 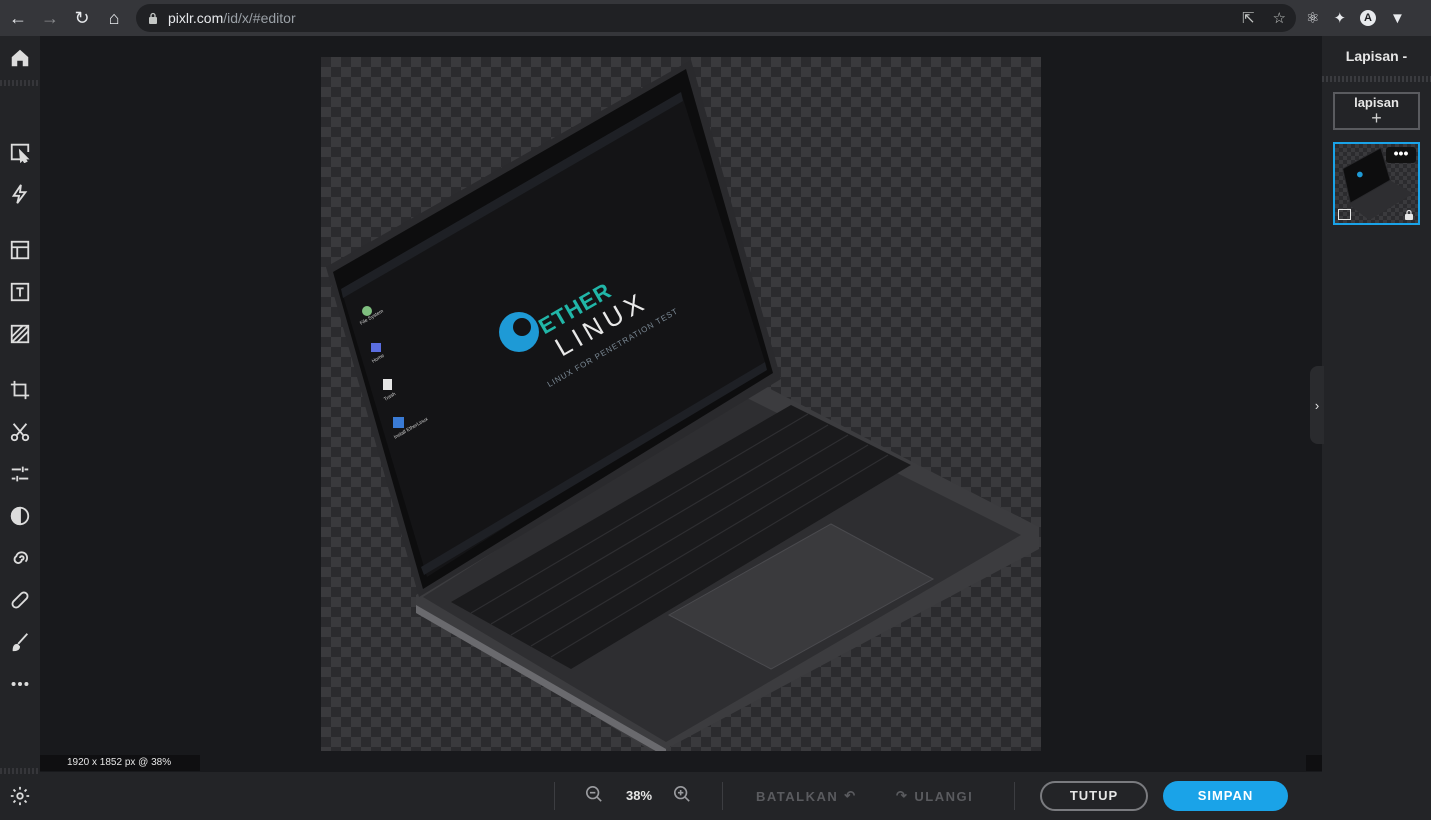 I want to click on bottom-bar: 38% BATALKAN ↶ ↷ ULANGI TUTUP SIMPAN, so click(x=681, y=796).